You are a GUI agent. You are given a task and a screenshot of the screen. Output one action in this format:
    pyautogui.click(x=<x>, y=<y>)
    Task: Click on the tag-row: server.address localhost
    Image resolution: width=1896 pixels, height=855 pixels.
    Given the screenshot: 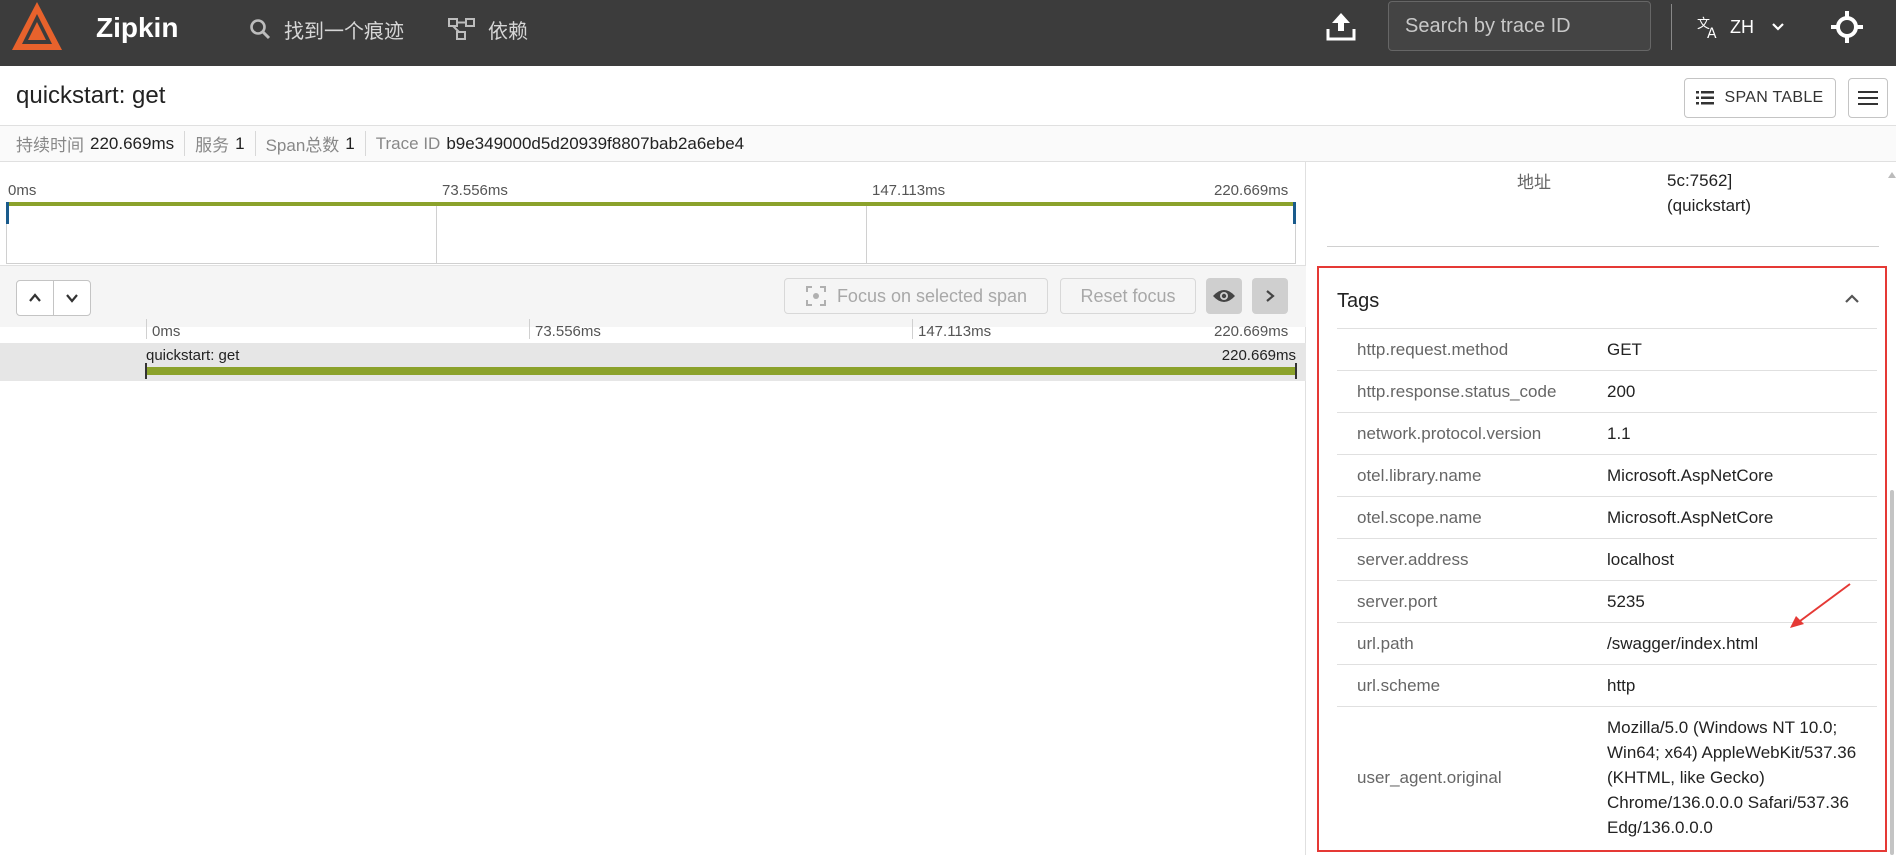 What is the action you would take?
    pyautogui.click(x=1607, y=559)
    